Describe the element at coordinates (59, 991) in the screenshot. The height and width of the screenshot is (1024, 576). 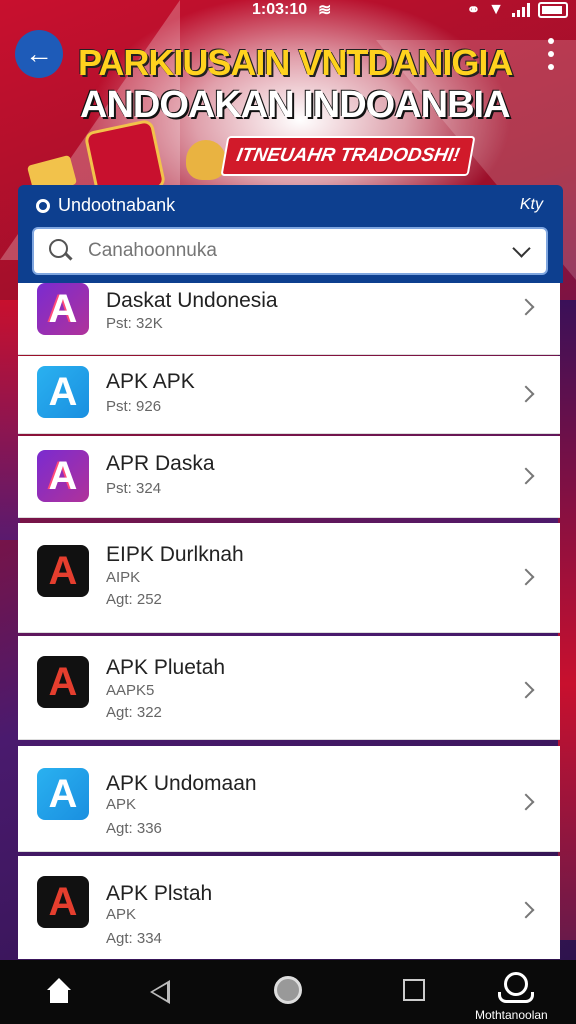
I see `home-icon` at that location.